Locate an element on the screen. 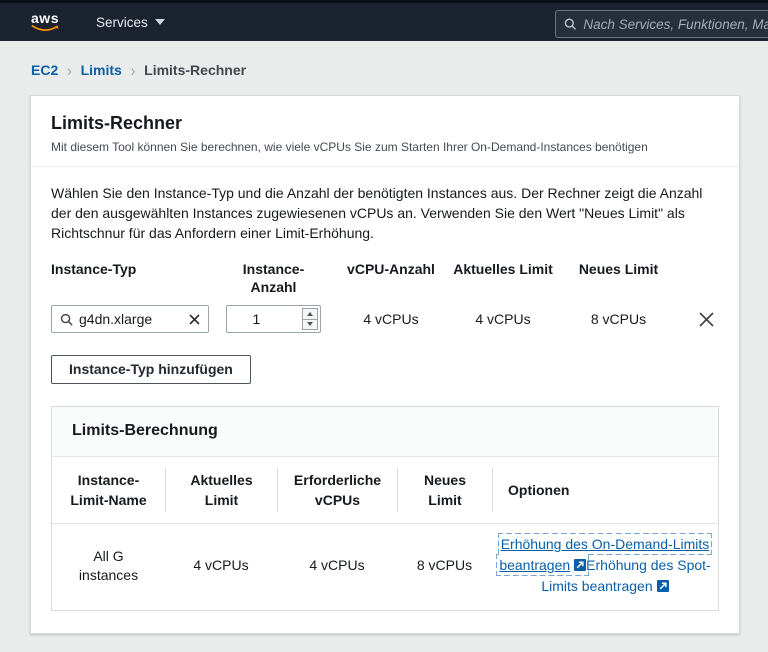 Image resolution: width=768 pixels, height=652 pixels. count-stepper is located at coordinates (310, 319).